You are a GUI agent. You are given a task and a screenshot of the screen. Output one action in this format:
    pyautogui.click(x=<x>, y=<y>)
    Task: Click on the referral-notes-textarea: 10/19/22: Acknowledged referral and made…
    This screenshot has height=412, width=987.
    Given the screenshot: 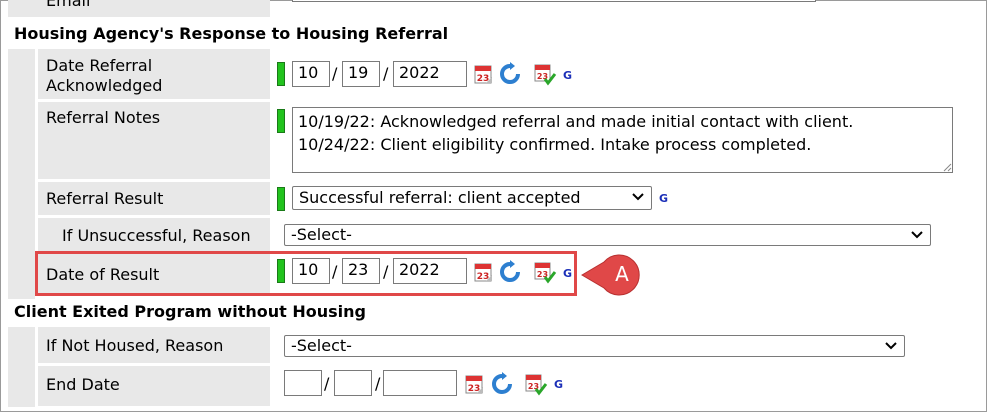 What is the action you would take?
    pyautogui.click(x=622, y=140)
    